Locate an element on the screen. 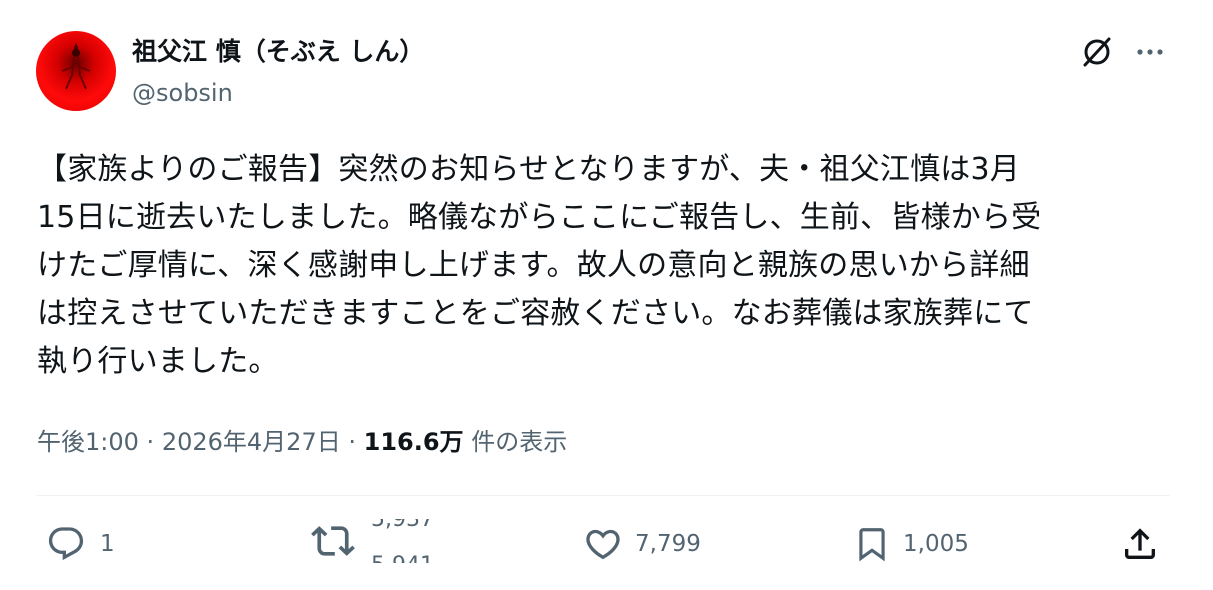 The height and width of the screenshot is (590, 1213). bookmark-icon is located at coordinates (872, 545).